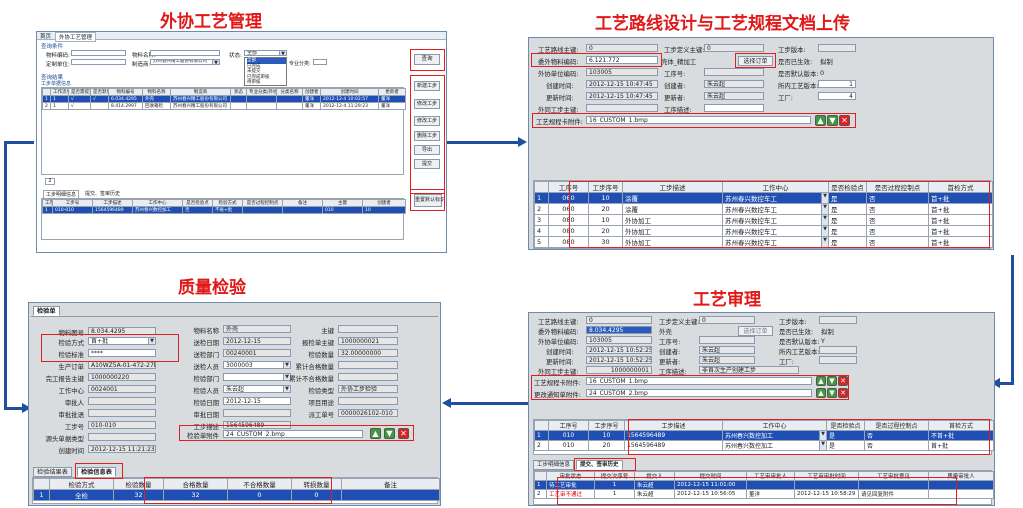 The height and width of the screenshot is (508, 1023). What do you see at coordinates (540, 476) in the screenshot?
I see `column-header` at bounding box center [540, 476].